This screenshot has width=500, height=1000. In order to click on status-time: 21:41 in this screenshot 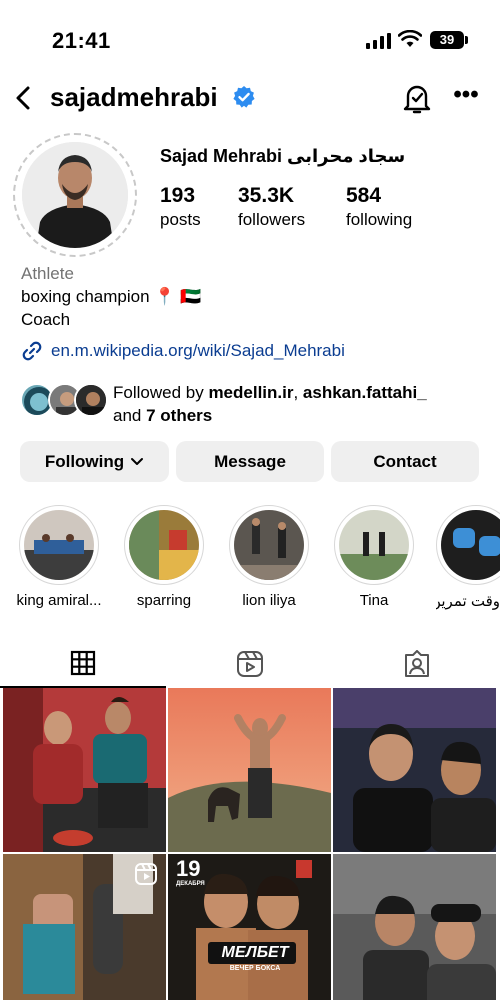, I will do `click(81, 40)`.